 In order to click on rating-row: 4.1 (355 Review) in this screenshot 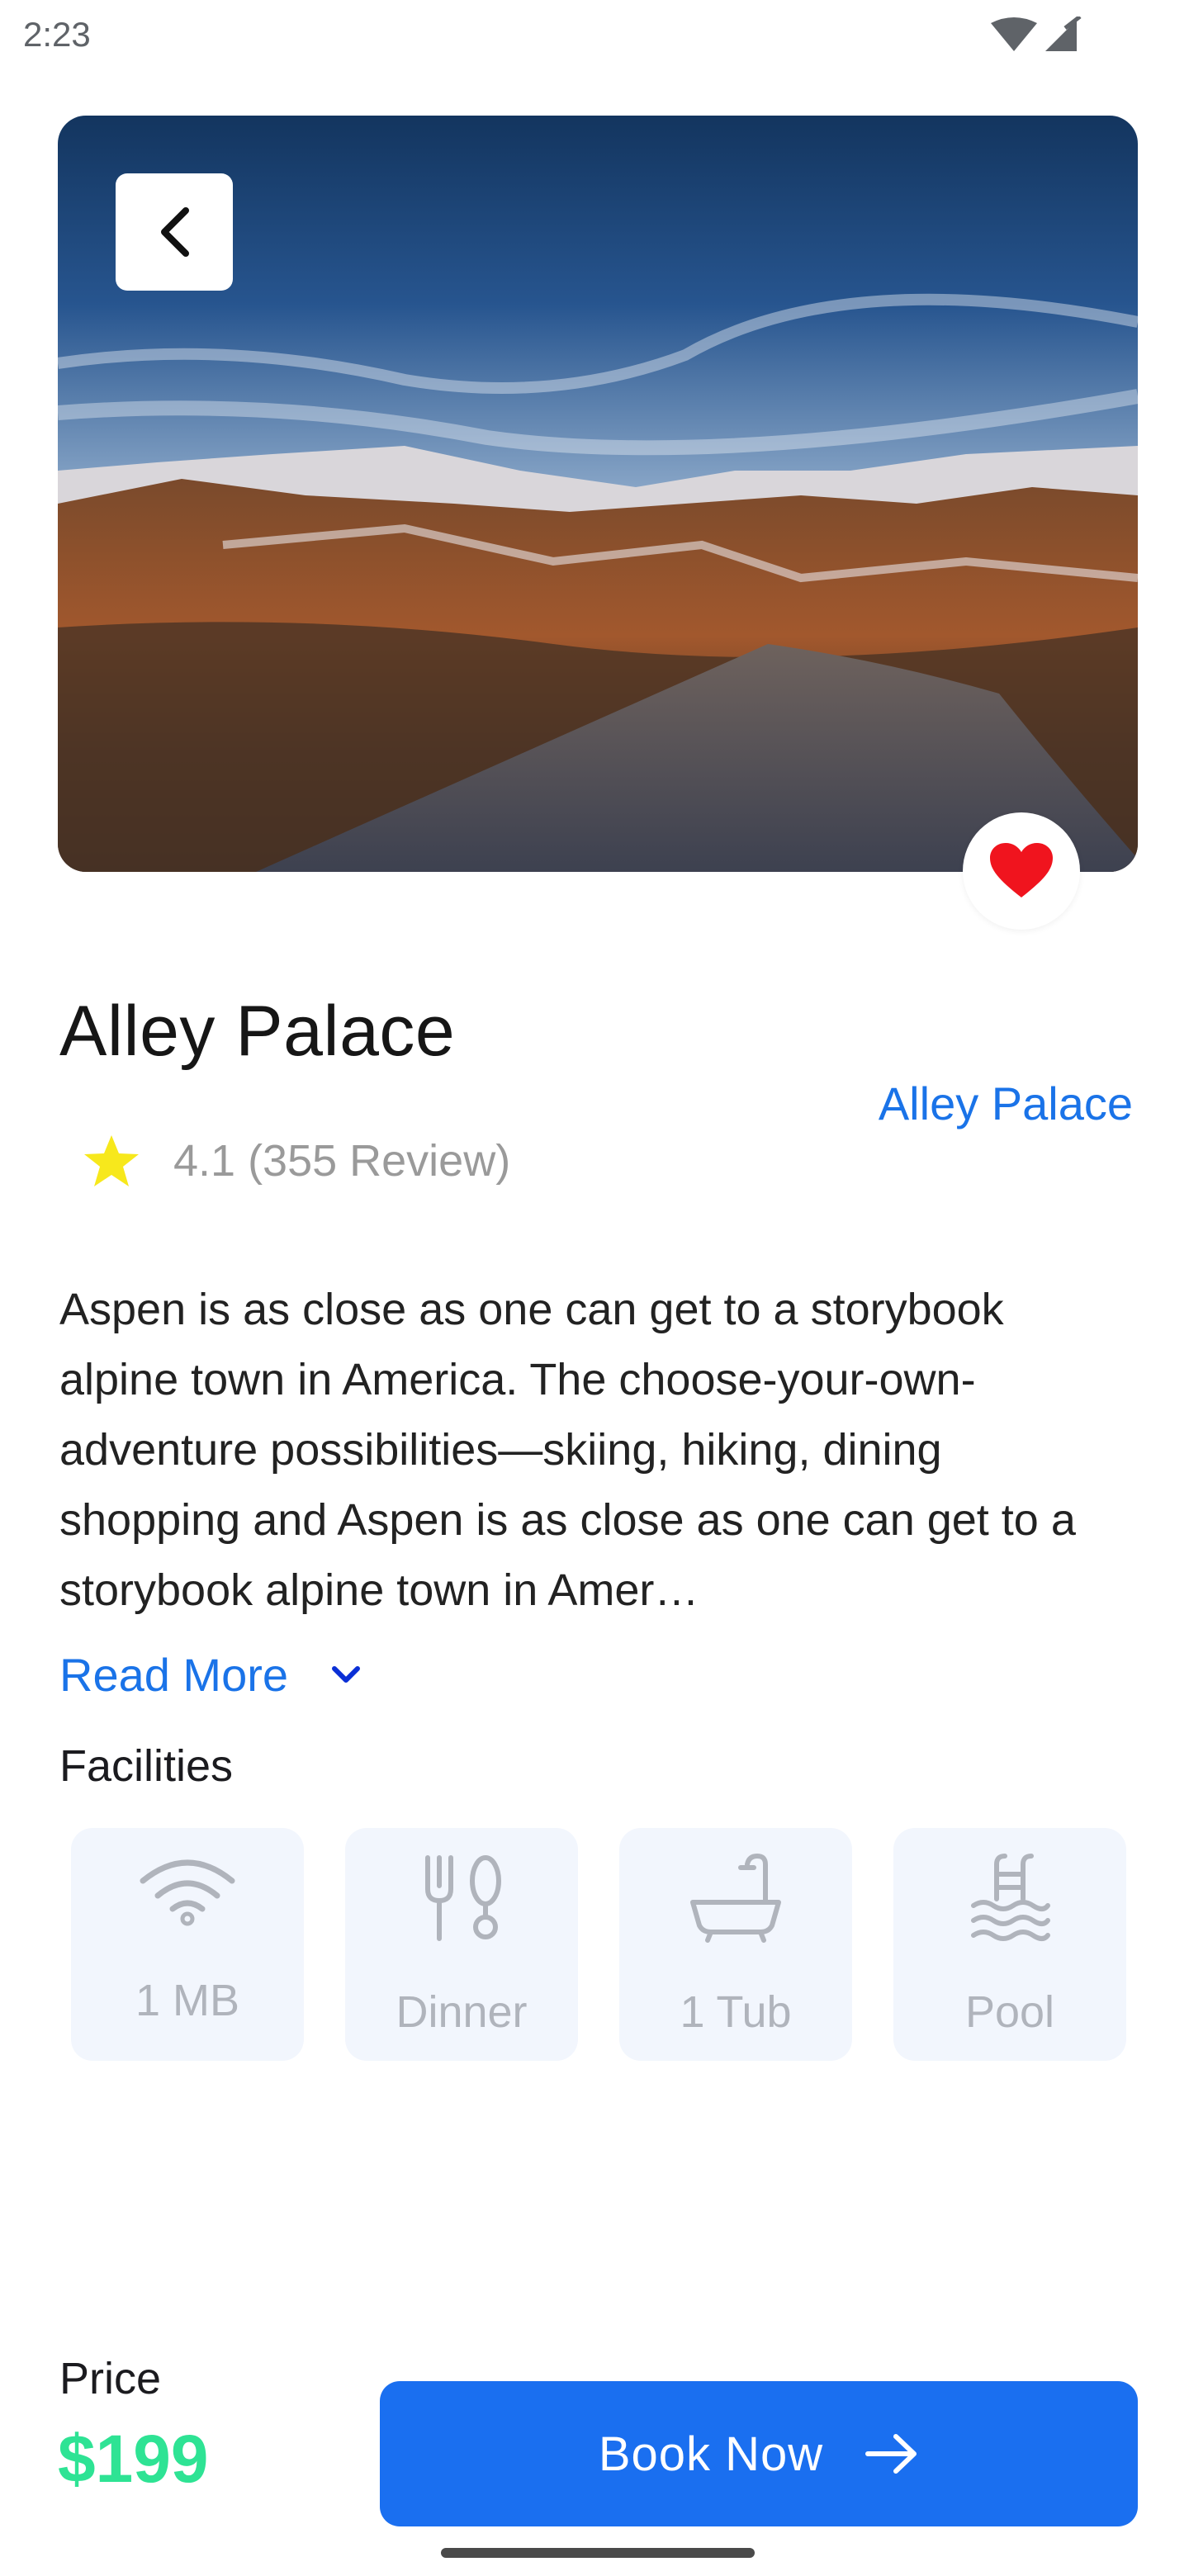, I will do `click(296, 1161)`.